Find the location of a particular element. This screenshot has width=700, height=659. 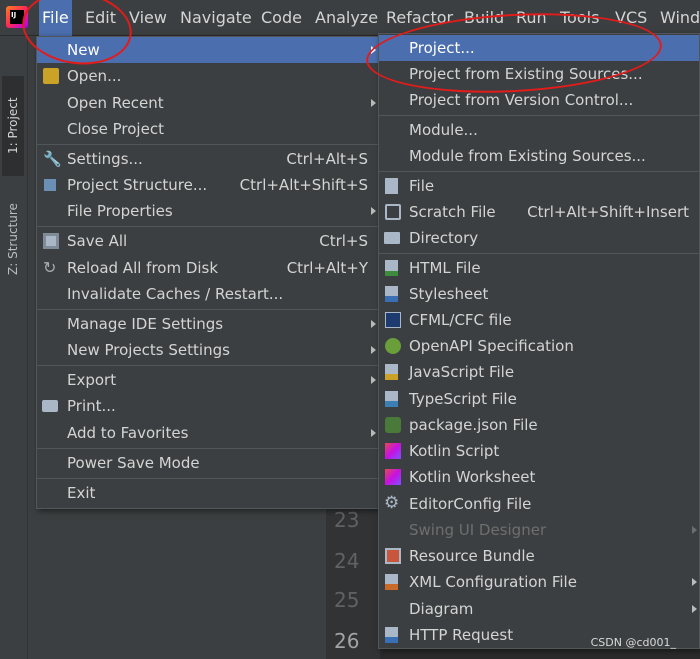

menu-item-power-save-mode: Power Save Mode is located at coordinates (207, 463).